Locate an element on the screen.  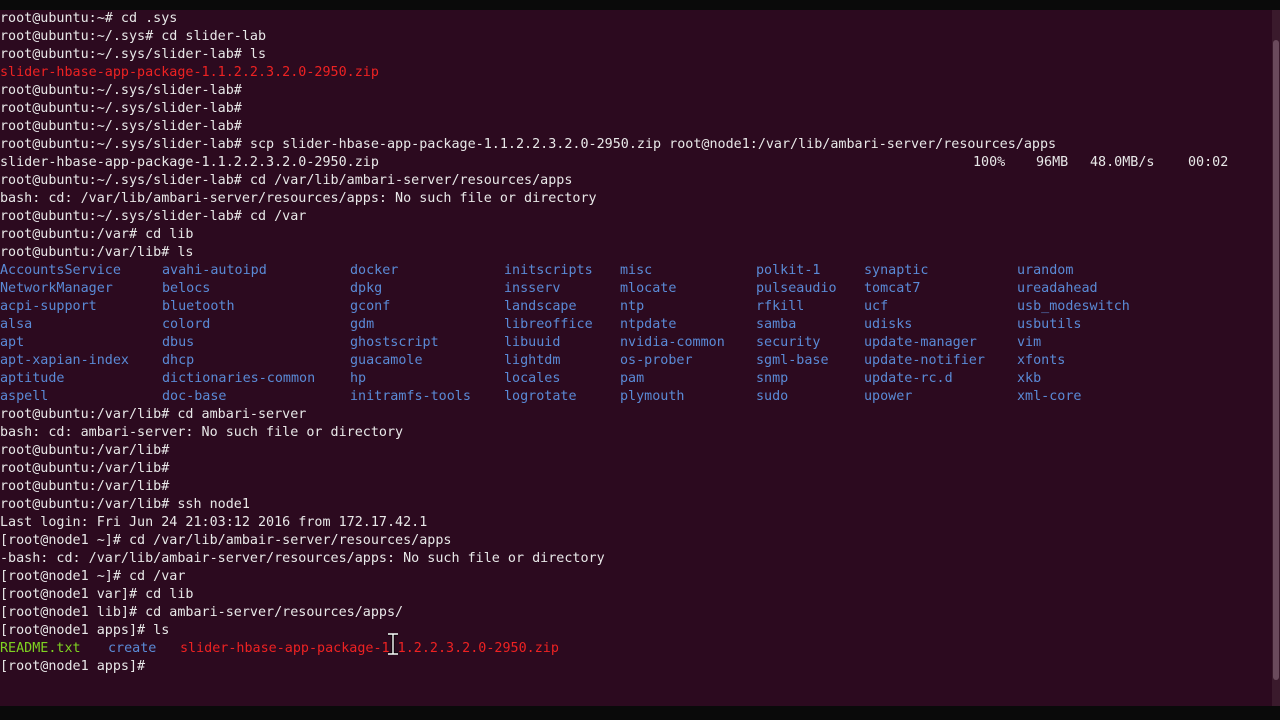
terminal-line: root@ubuntu:~/.sys/slider-lab# cd /var is located at coordinates (153, 216).